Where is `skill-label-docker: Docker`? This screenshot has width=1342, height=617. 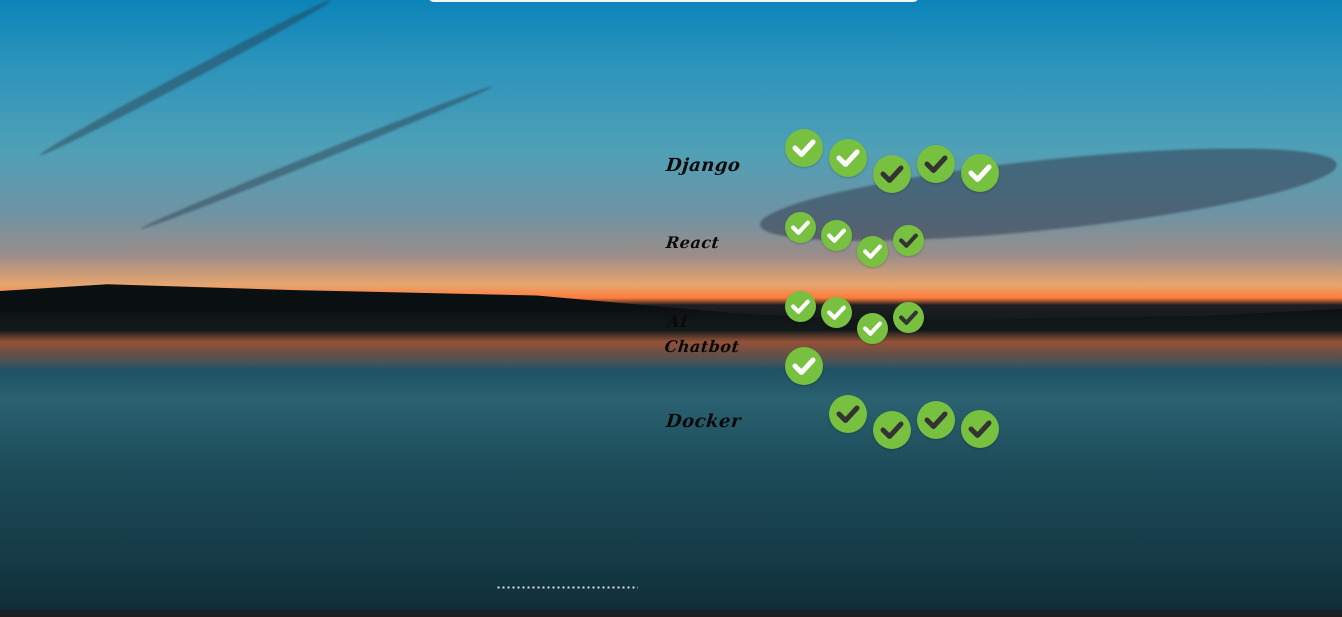 skill-label-docker: Docker is located at coordinates (703, 421).